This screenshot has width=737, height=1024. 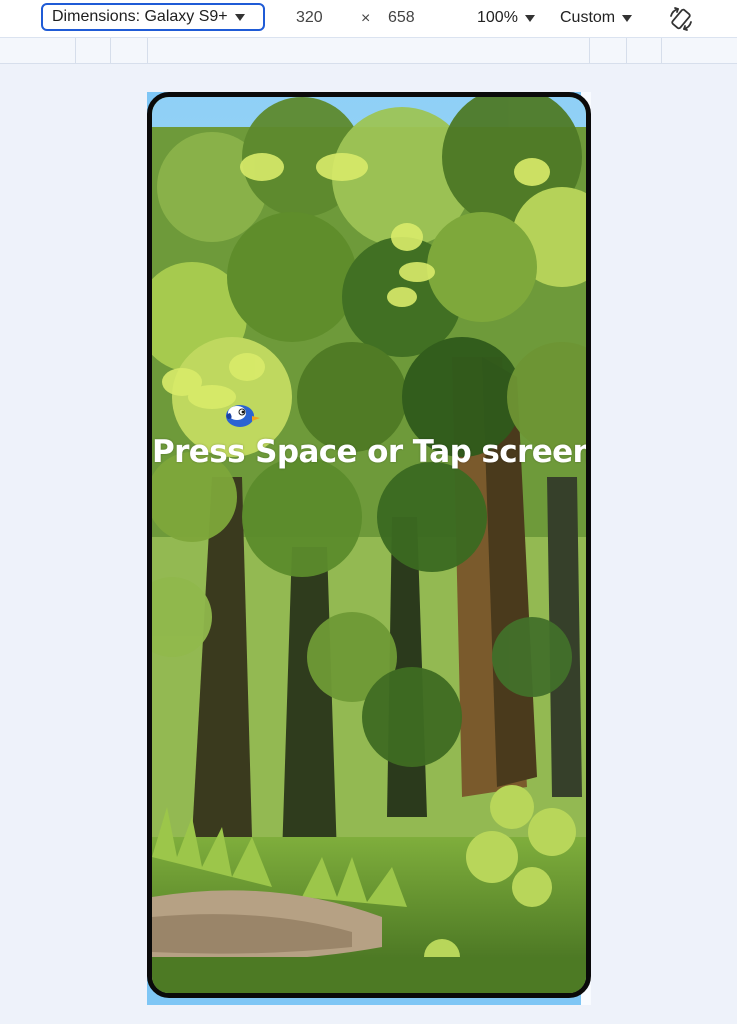 What do you see at coordinates (243, 416) in the screenshot?
I see `bird-icon` at bounding box center [243, 416].